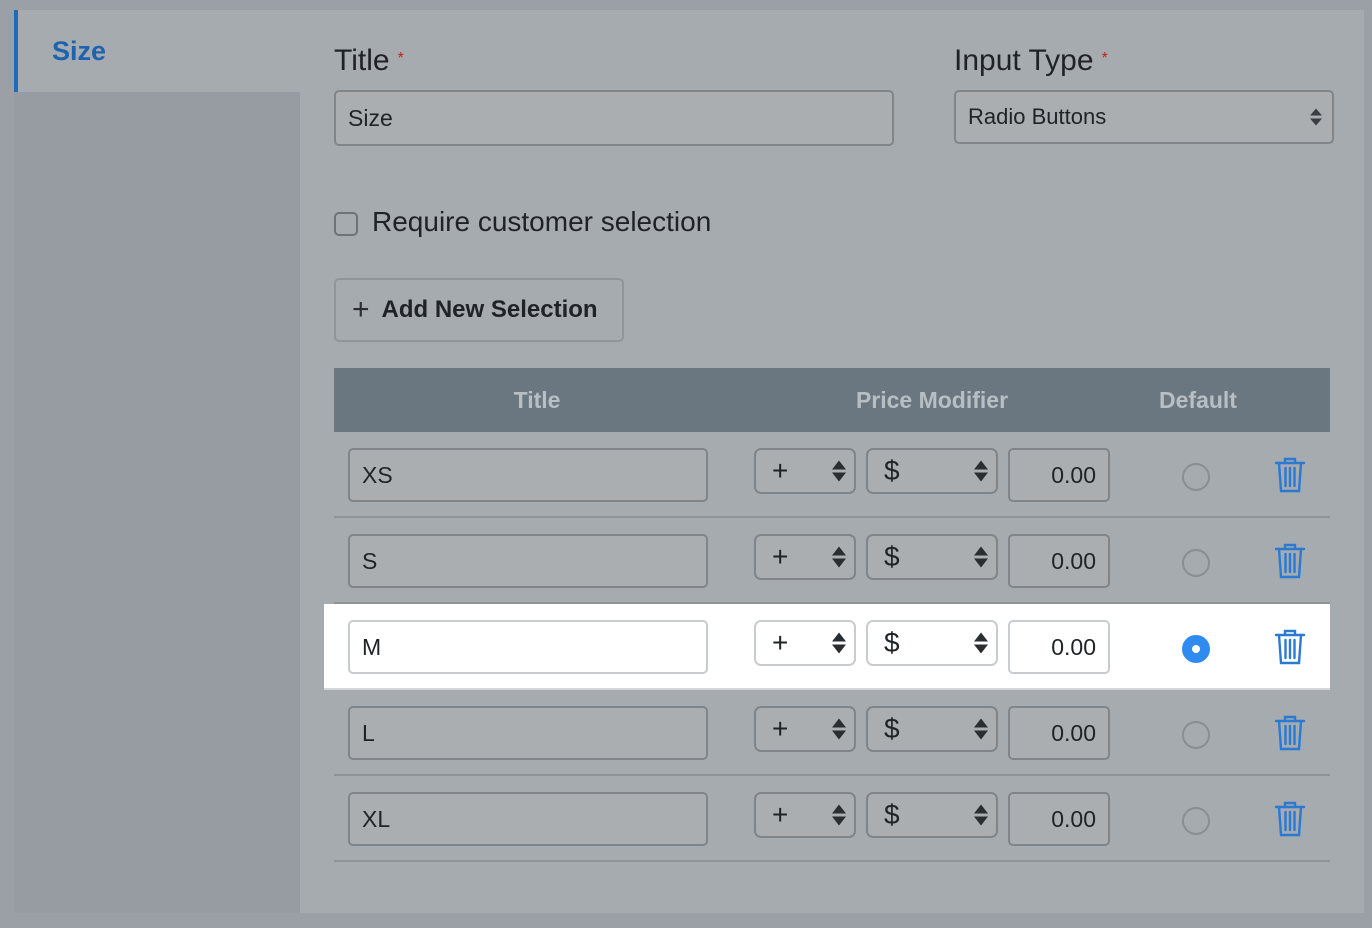 The image size is (1372, 928). I want to click on option-title-input: M, so click(528, 647).